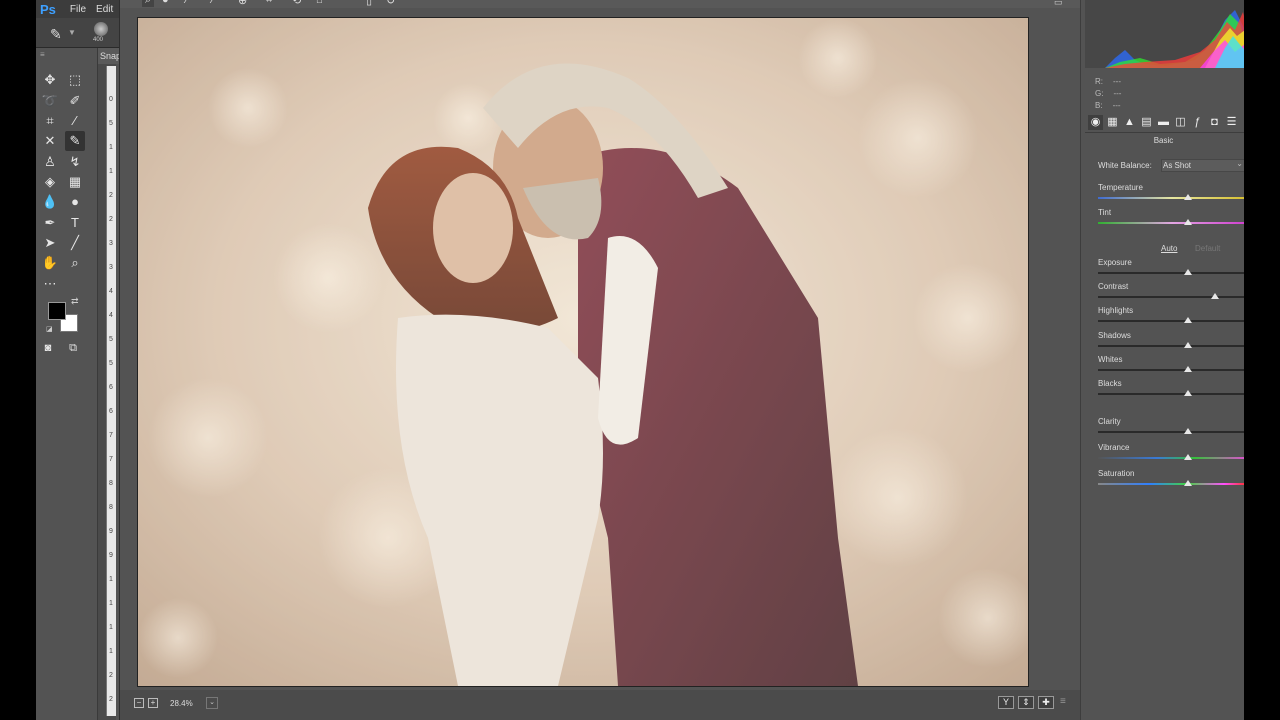 The image size is (1280, 720). Describe the element at coordinates (57, 311) in the screenshot. I see `foreground-color-swatch` at that location.